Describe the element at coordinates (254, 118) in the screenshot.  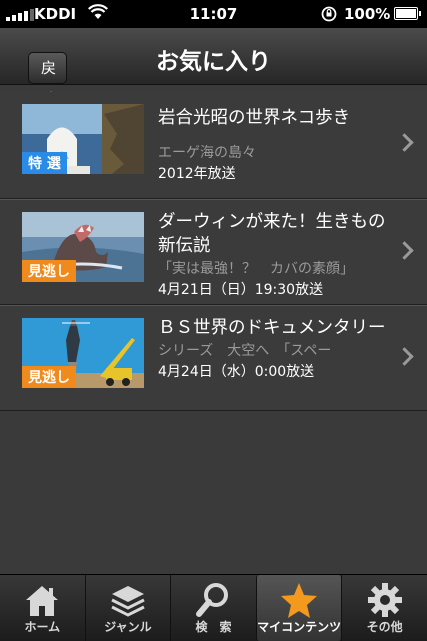
I see `program-title: 岩合光昭の世界ネコ歩き` at that location.